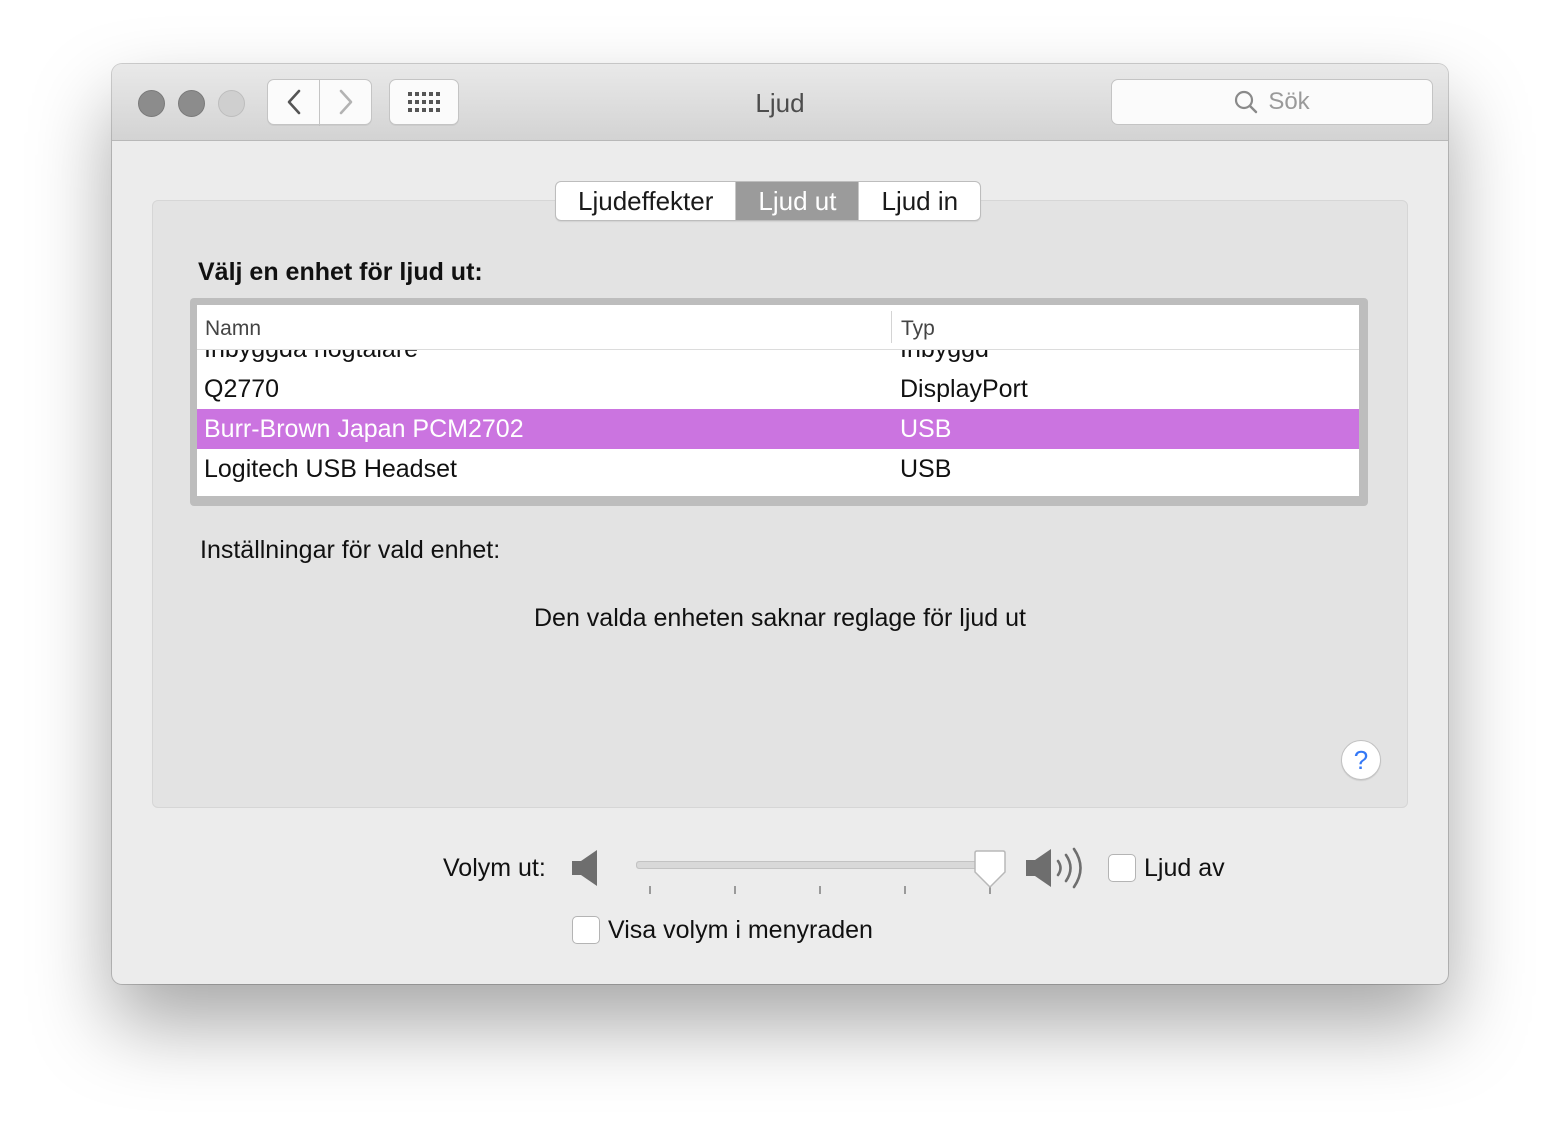 The height and width of the screenshot is (1144, 1560). What do you see at coordinates (646, 201) in the screenshot?
I see `tab-sound-effects: Ljudeffekter` at bounding box center [646, 201].